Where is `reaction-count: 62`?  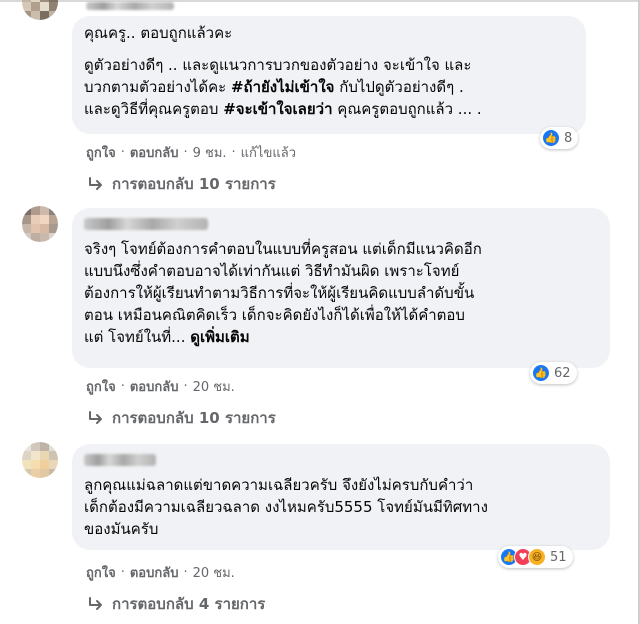 reaction-count: 62 is located at coordinates (562, 373).